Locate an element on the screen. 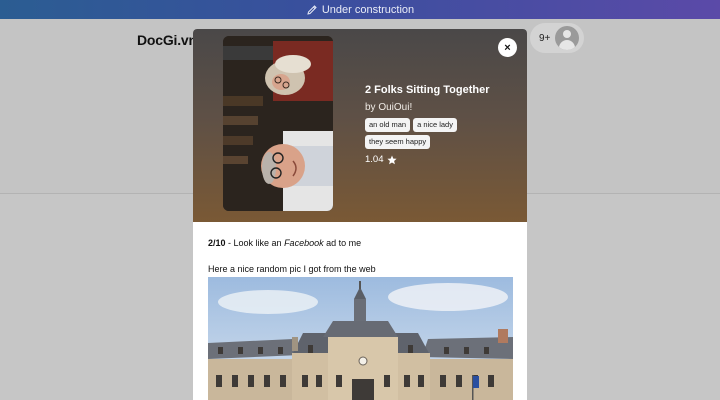  building-photo is located at coordinates (360, 338).